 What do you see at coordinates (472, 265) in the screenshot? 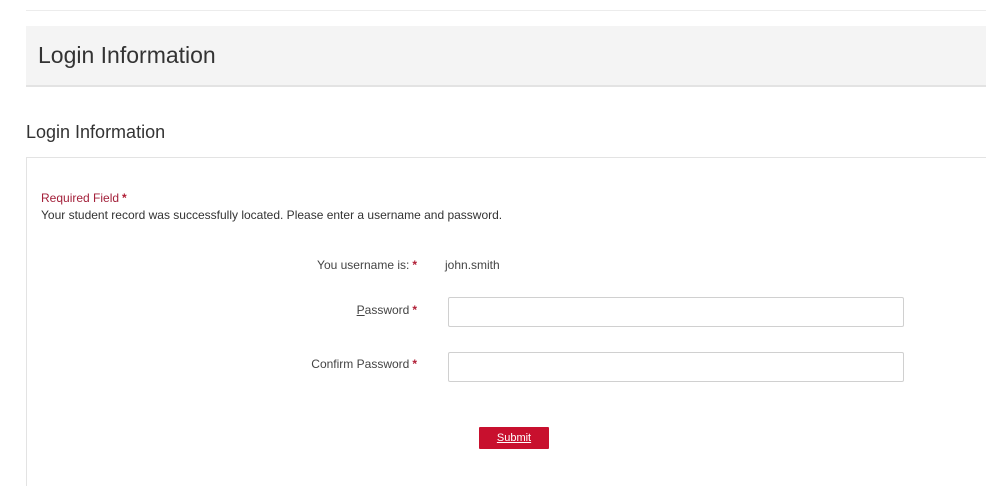
I see `username-value: john.smith` at bounding box center [472, 265].